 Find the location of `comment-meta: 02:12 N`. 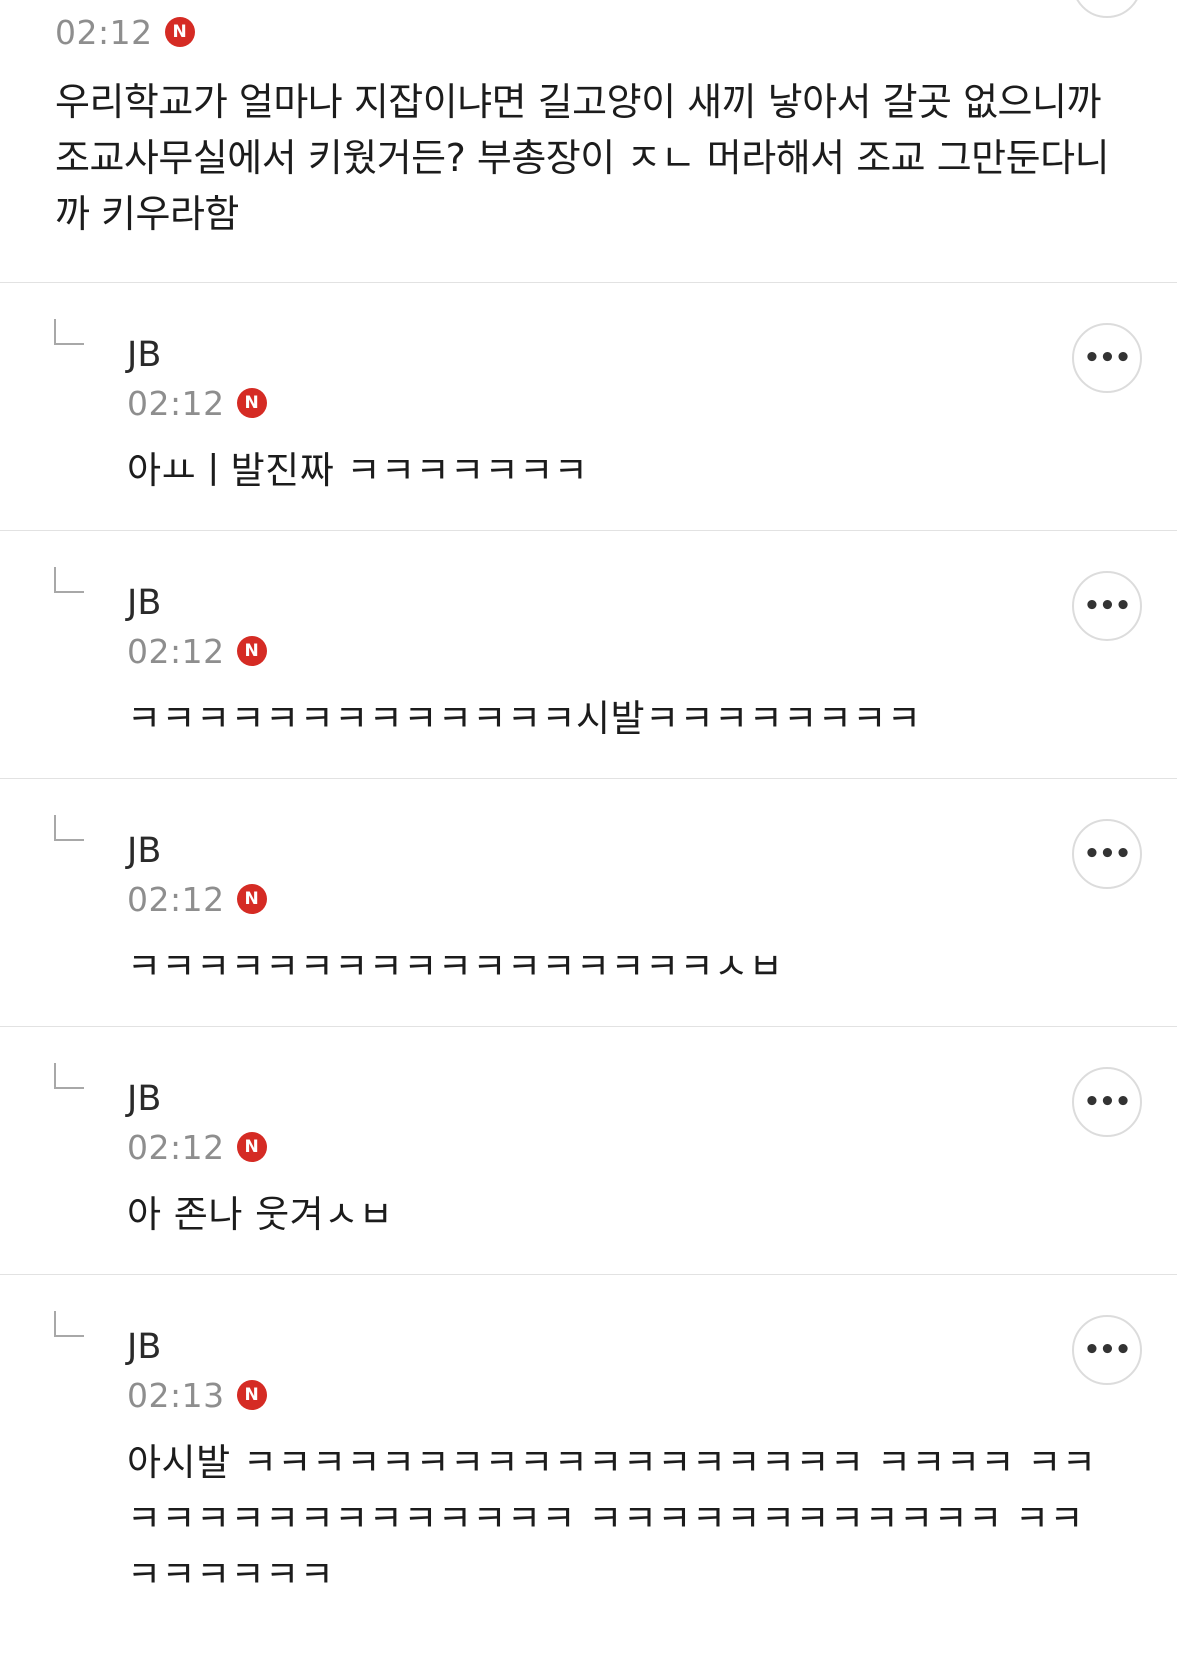

comment-meta: 02:12 N is located at coordinates (125, 32).